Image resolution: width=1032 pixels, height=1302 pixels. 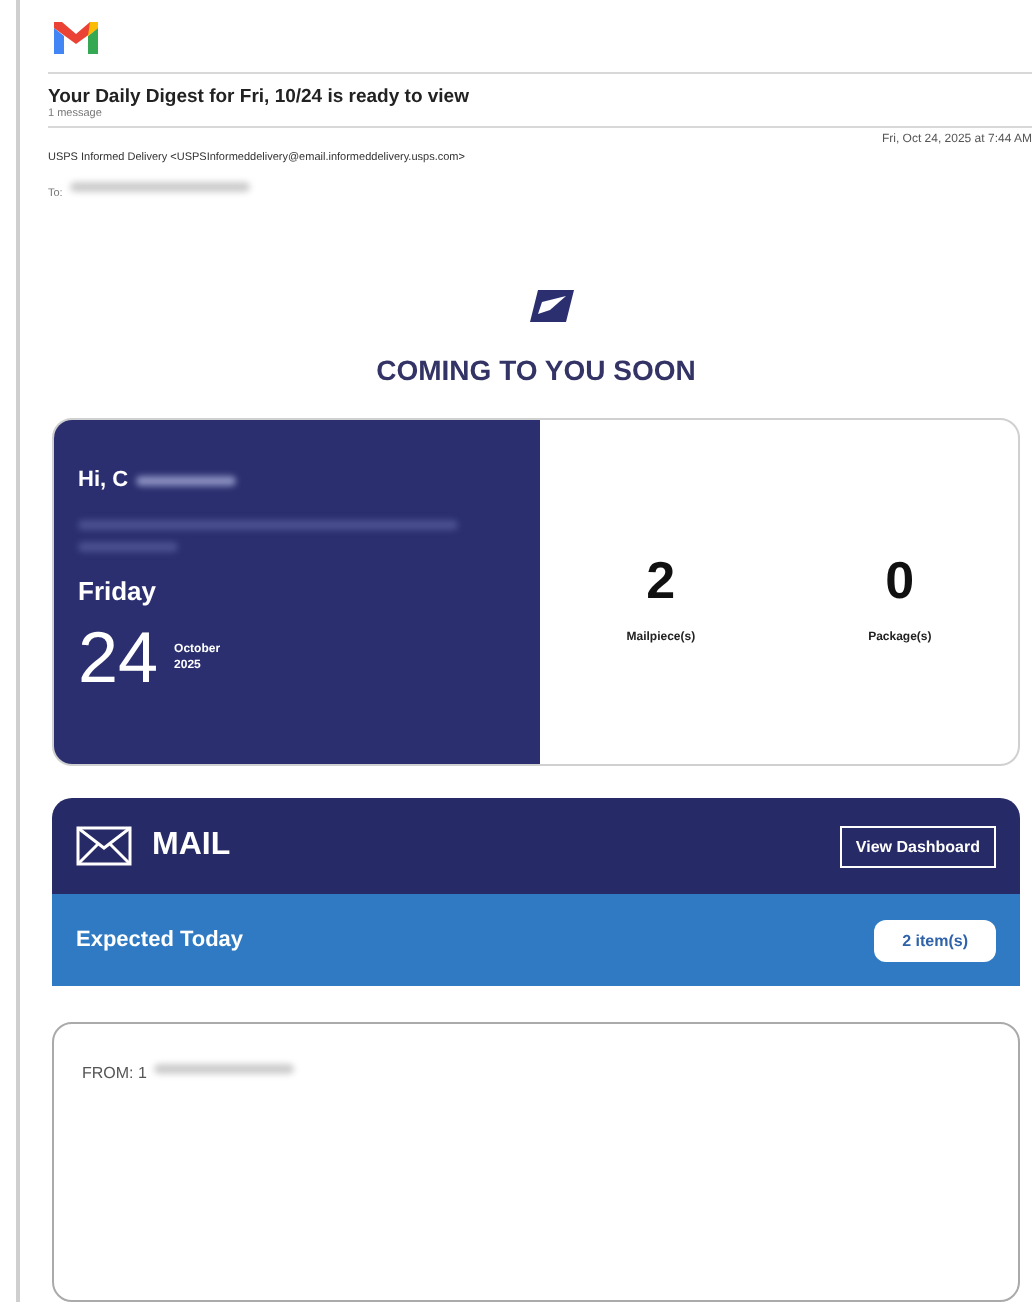 I want to click on email-subject: Your Daily Digest for Fri, 10/24 is ready to view, so click(x=259, y=97).